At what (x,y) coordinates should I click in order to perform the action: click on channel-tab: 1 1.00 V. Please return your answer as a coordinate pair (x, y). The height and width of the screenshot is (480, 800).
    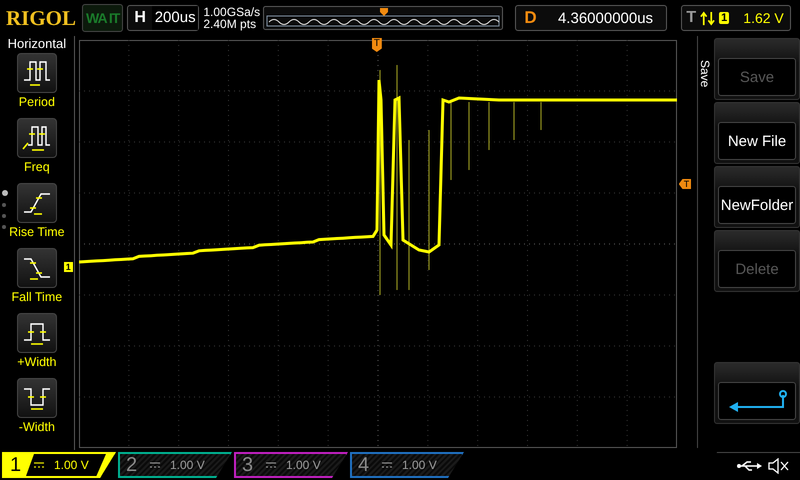
    Looking at the image, I should click on (59, 465).